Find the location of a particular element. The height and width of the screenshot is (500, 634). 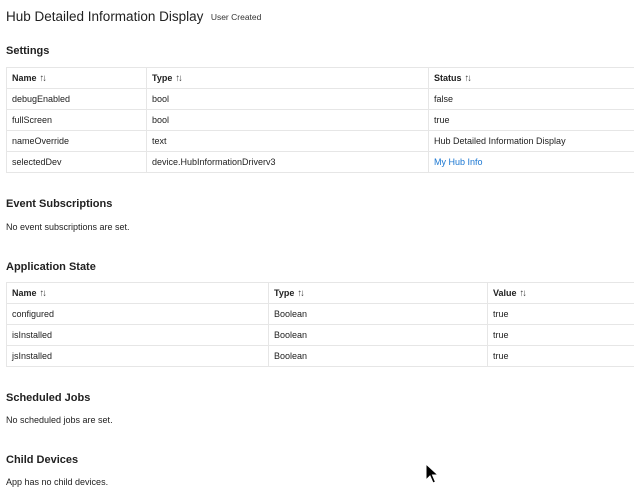

mouse-pointer-icon is located at coordinates (432, 476).